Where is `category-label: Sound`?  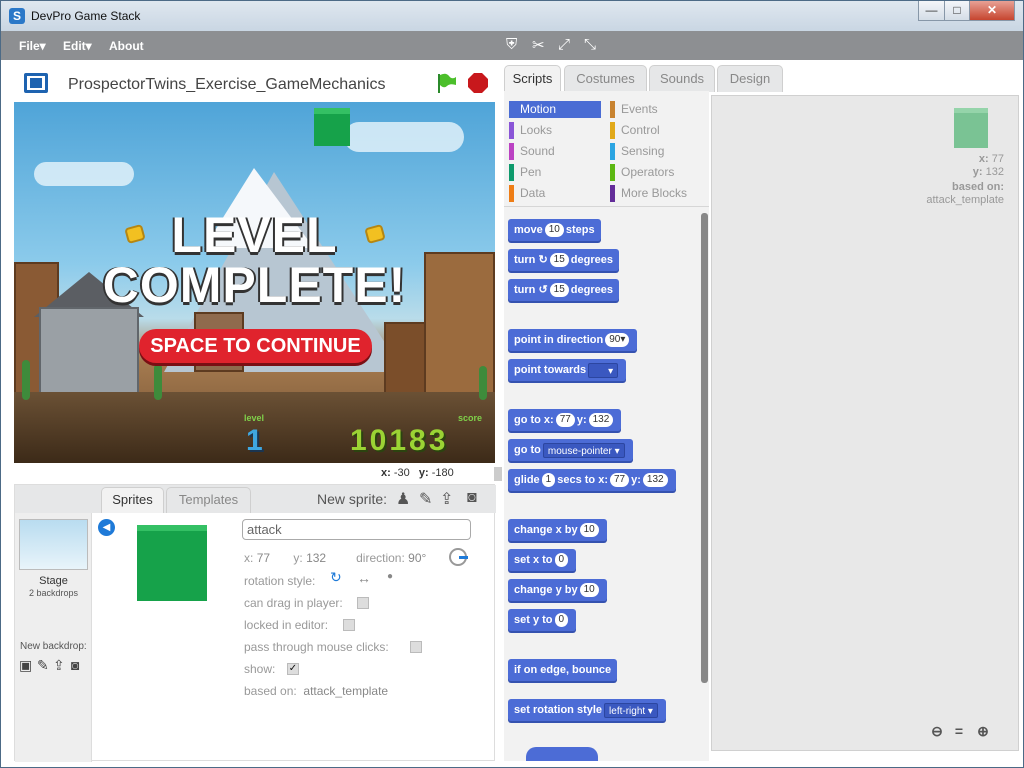 category-label: Sound is located at coordinates (537, 151).